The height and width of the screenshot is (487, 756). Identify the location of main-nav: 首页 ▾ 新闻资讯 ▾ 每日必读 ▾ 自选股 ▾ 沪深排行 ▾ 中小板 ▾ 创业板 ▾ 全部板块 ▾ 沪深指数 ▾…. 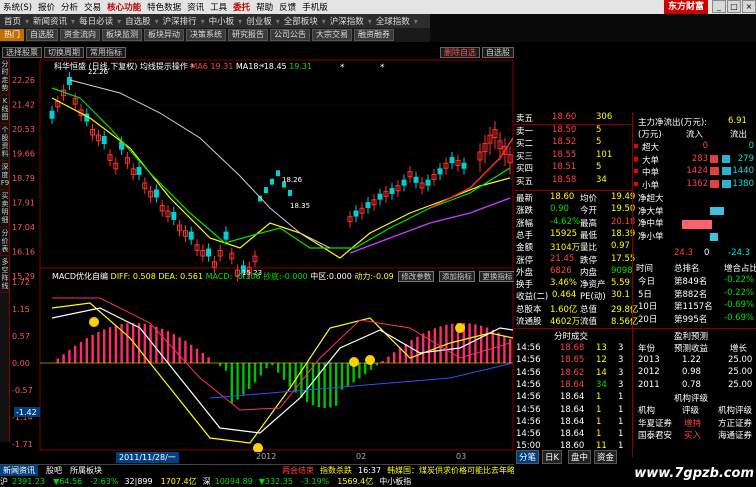
(215, 21).